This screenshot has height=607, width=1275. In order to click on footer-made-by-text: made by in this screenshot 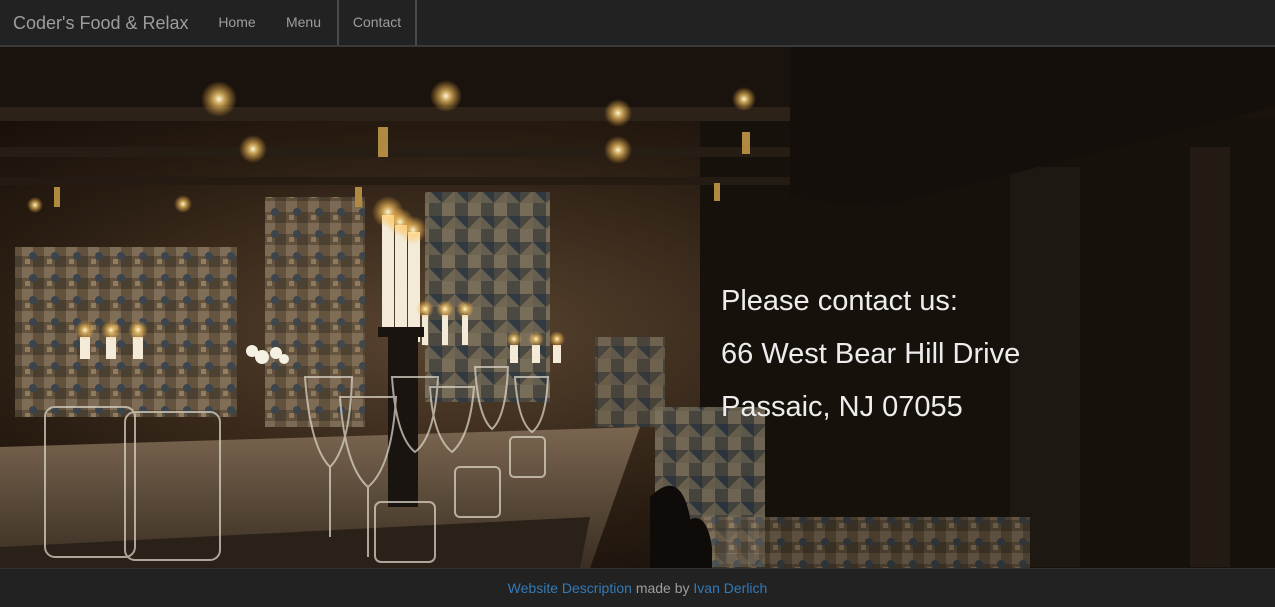, I will do `click(662, 588)`.